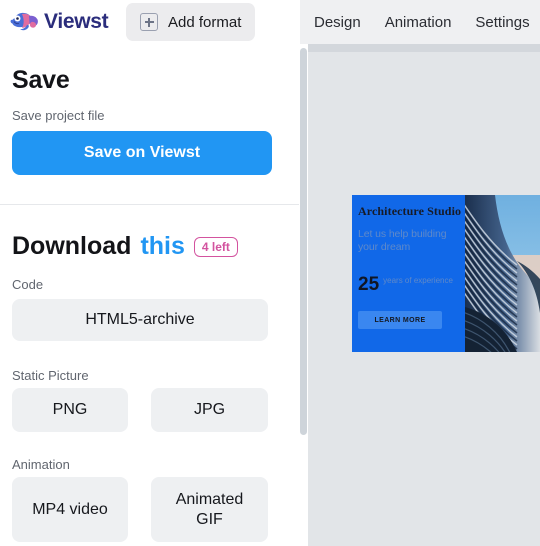  I want to click on format-png-button: PNG, so click(70, 410).